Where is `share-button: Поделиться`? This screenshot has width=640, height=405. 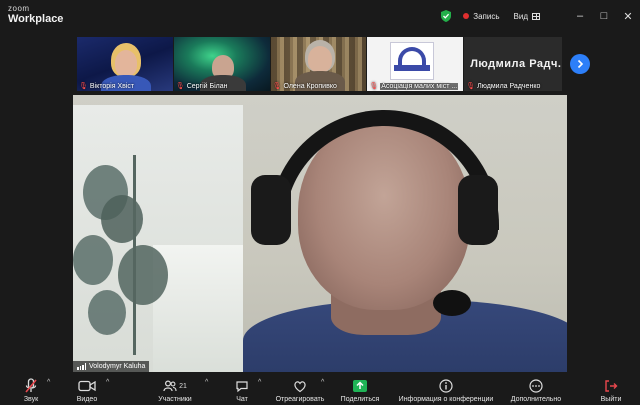
share-button: Поделиться is located at coordinates (360, 389).